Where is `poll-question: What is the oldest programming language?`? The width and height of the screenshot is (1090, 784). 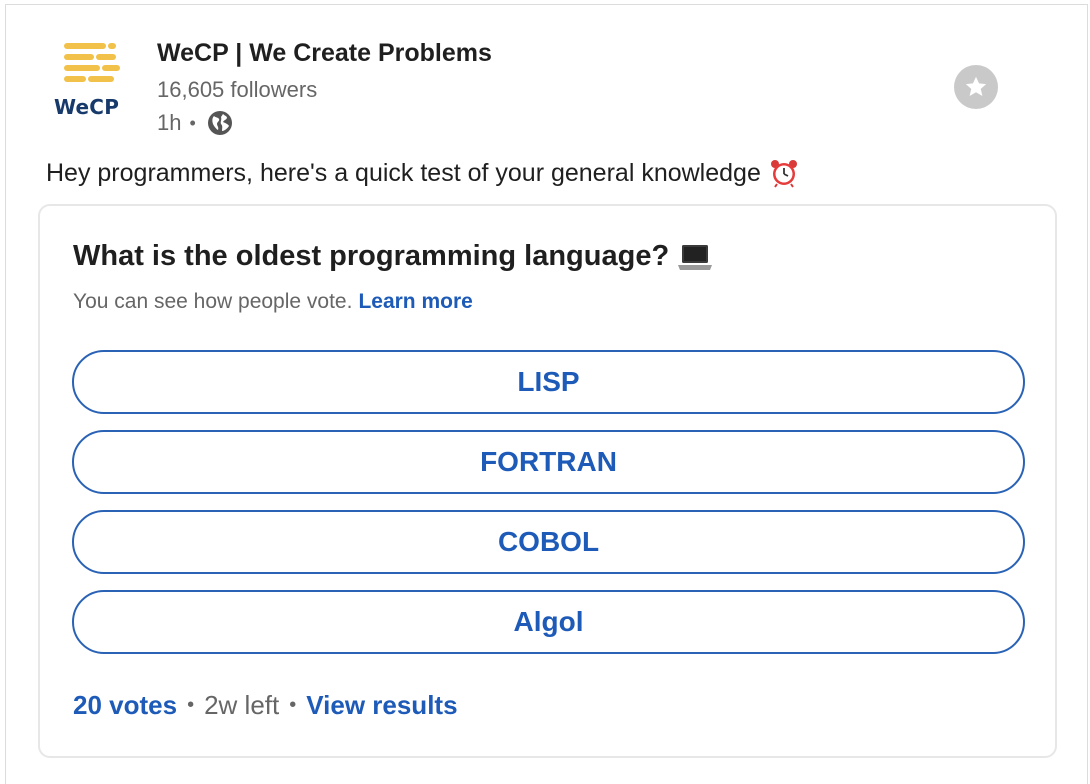 poll-question: What is the oldest programming language? is located at coordinates (393, 256).